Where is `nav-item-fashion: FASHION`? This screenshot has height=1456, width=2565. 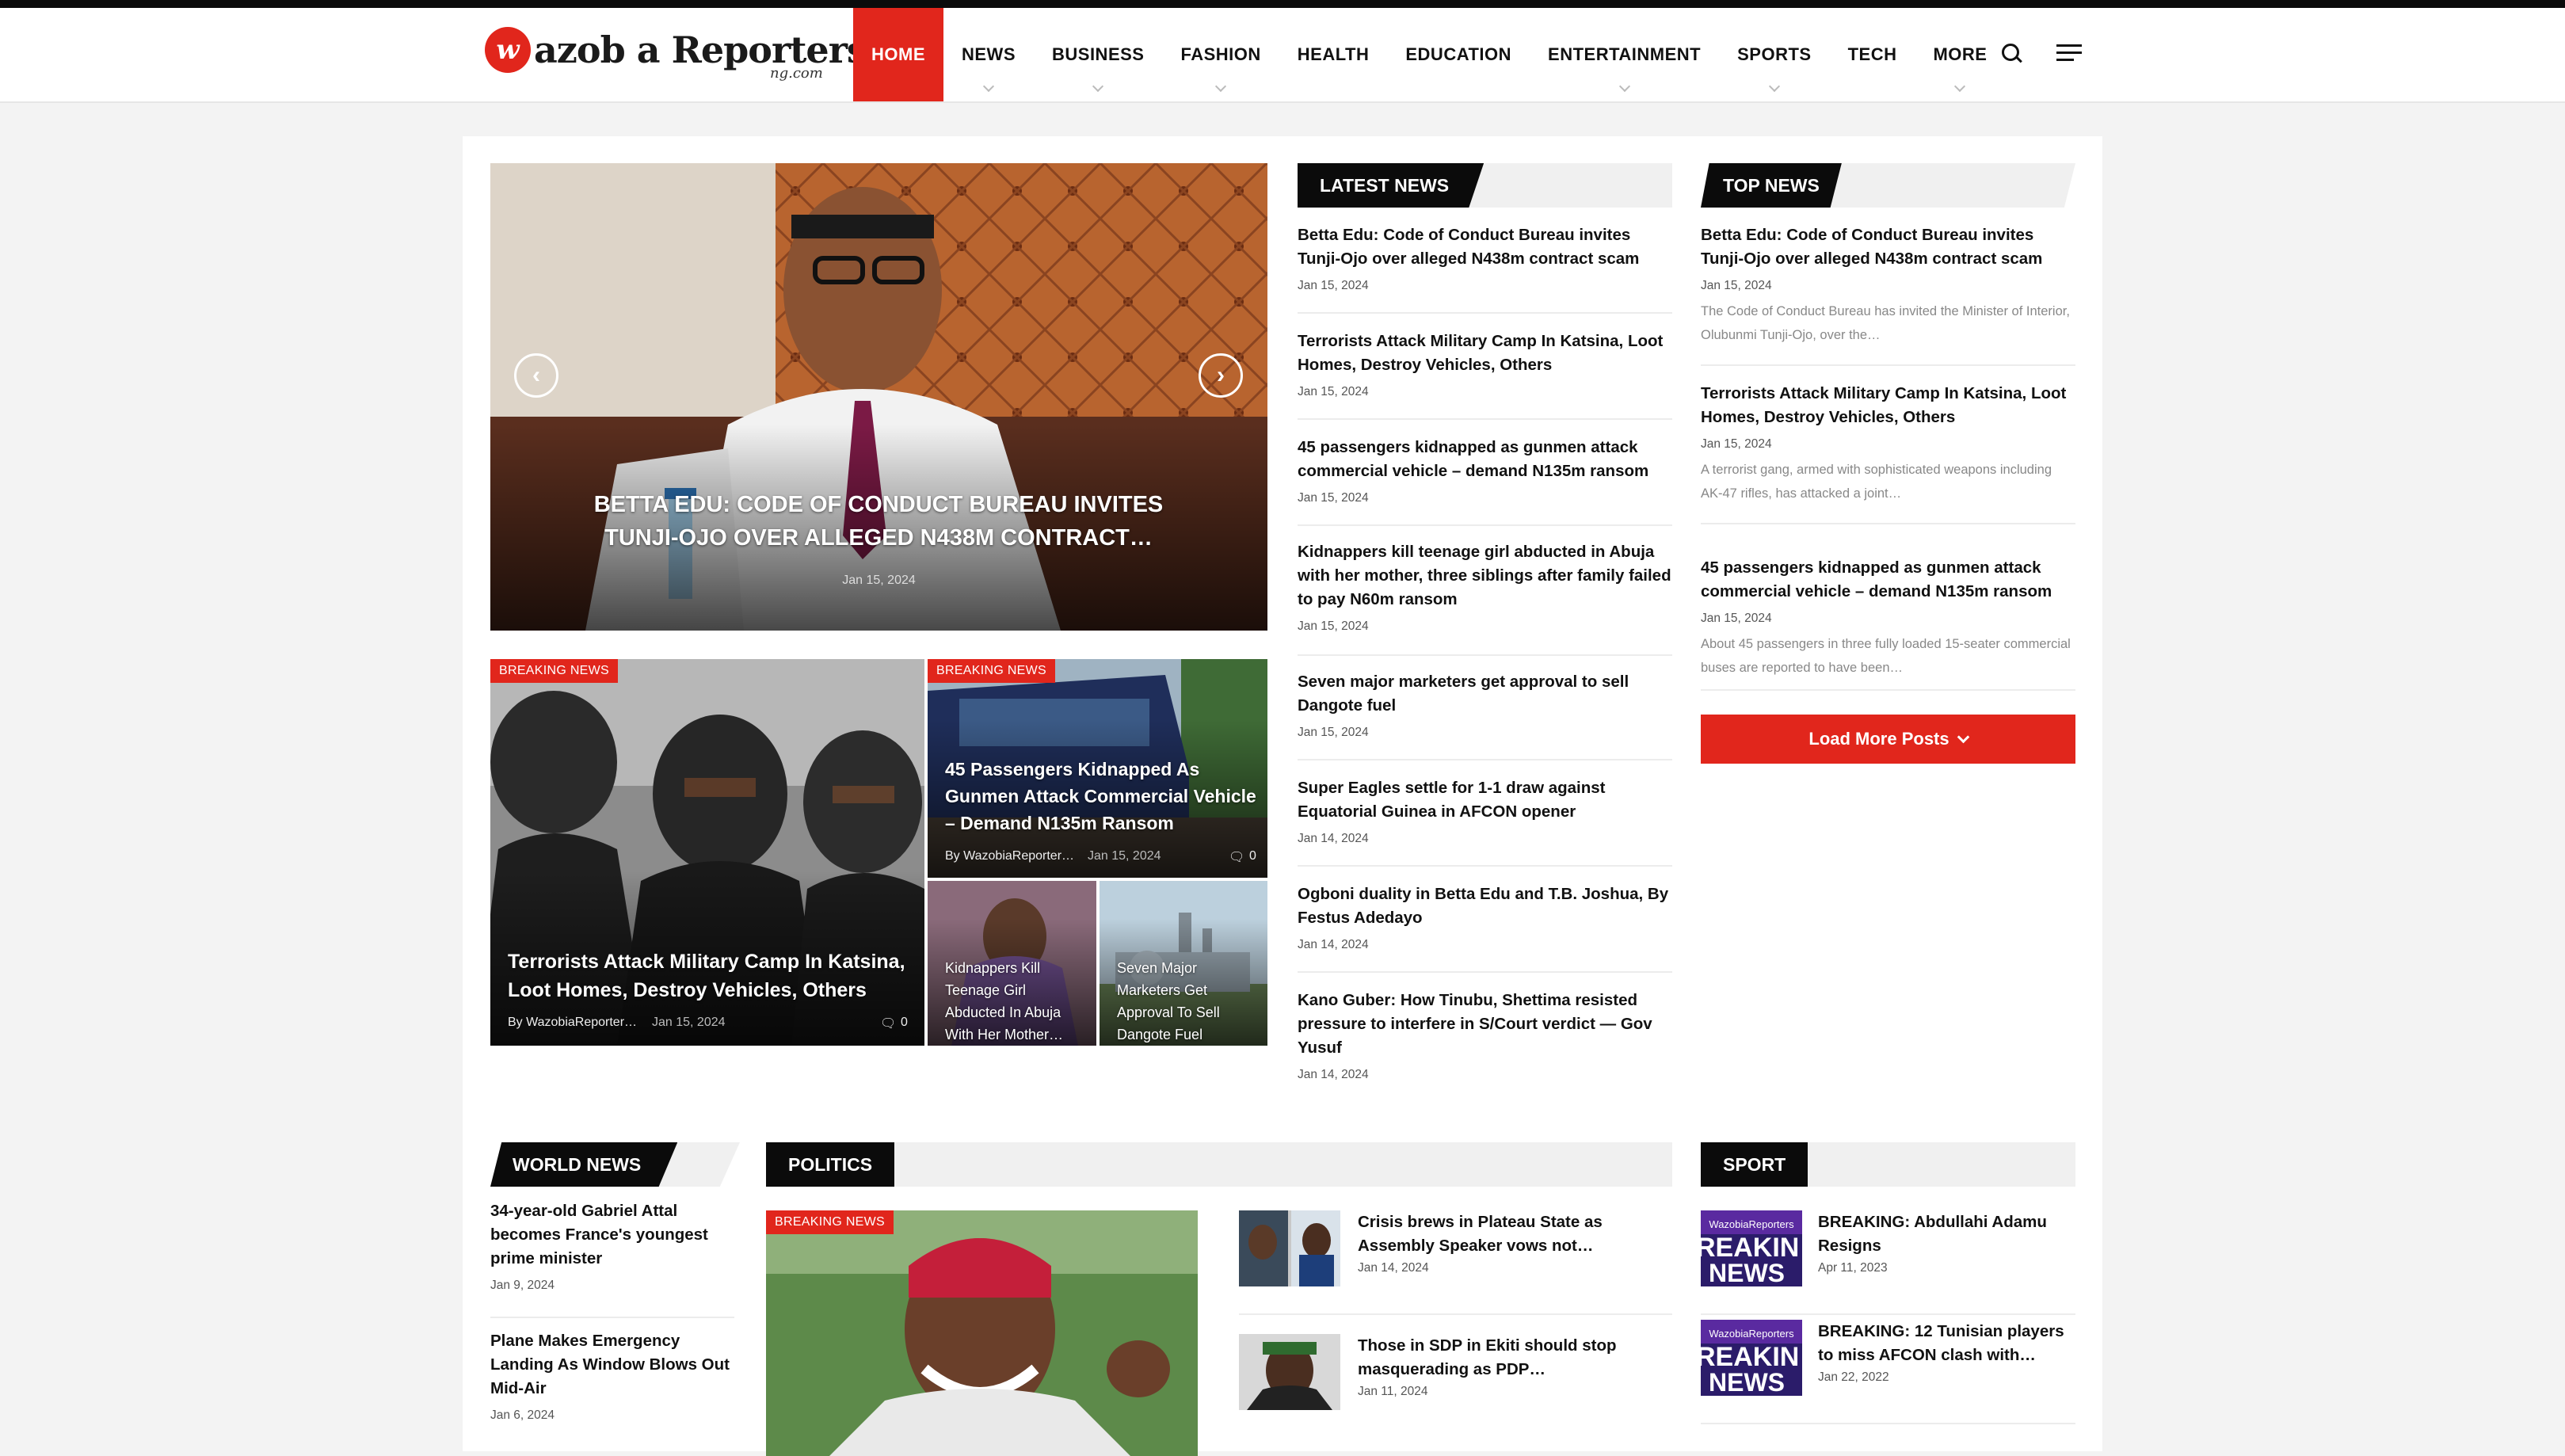 nav-item-fashion: FASHION is located at coordinates (1220, 54).